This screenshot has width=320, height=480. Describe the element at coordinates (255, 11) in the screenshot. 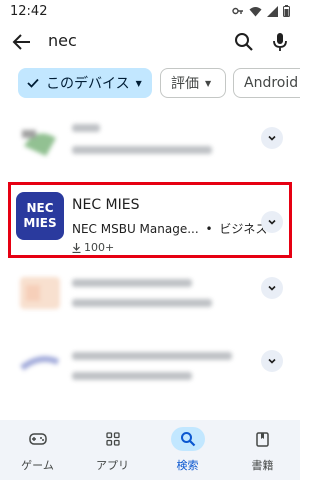

I see `wifi-icon` at that location.